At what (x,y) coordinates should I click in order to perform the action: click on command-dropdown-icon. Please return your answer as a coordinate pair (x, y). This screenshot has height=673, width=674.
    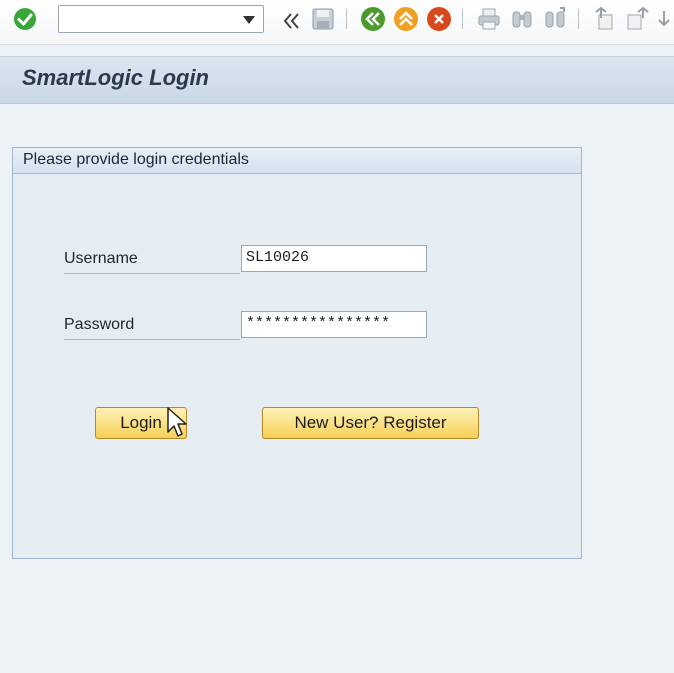
    Looking at the image, I should click on (249, 20).